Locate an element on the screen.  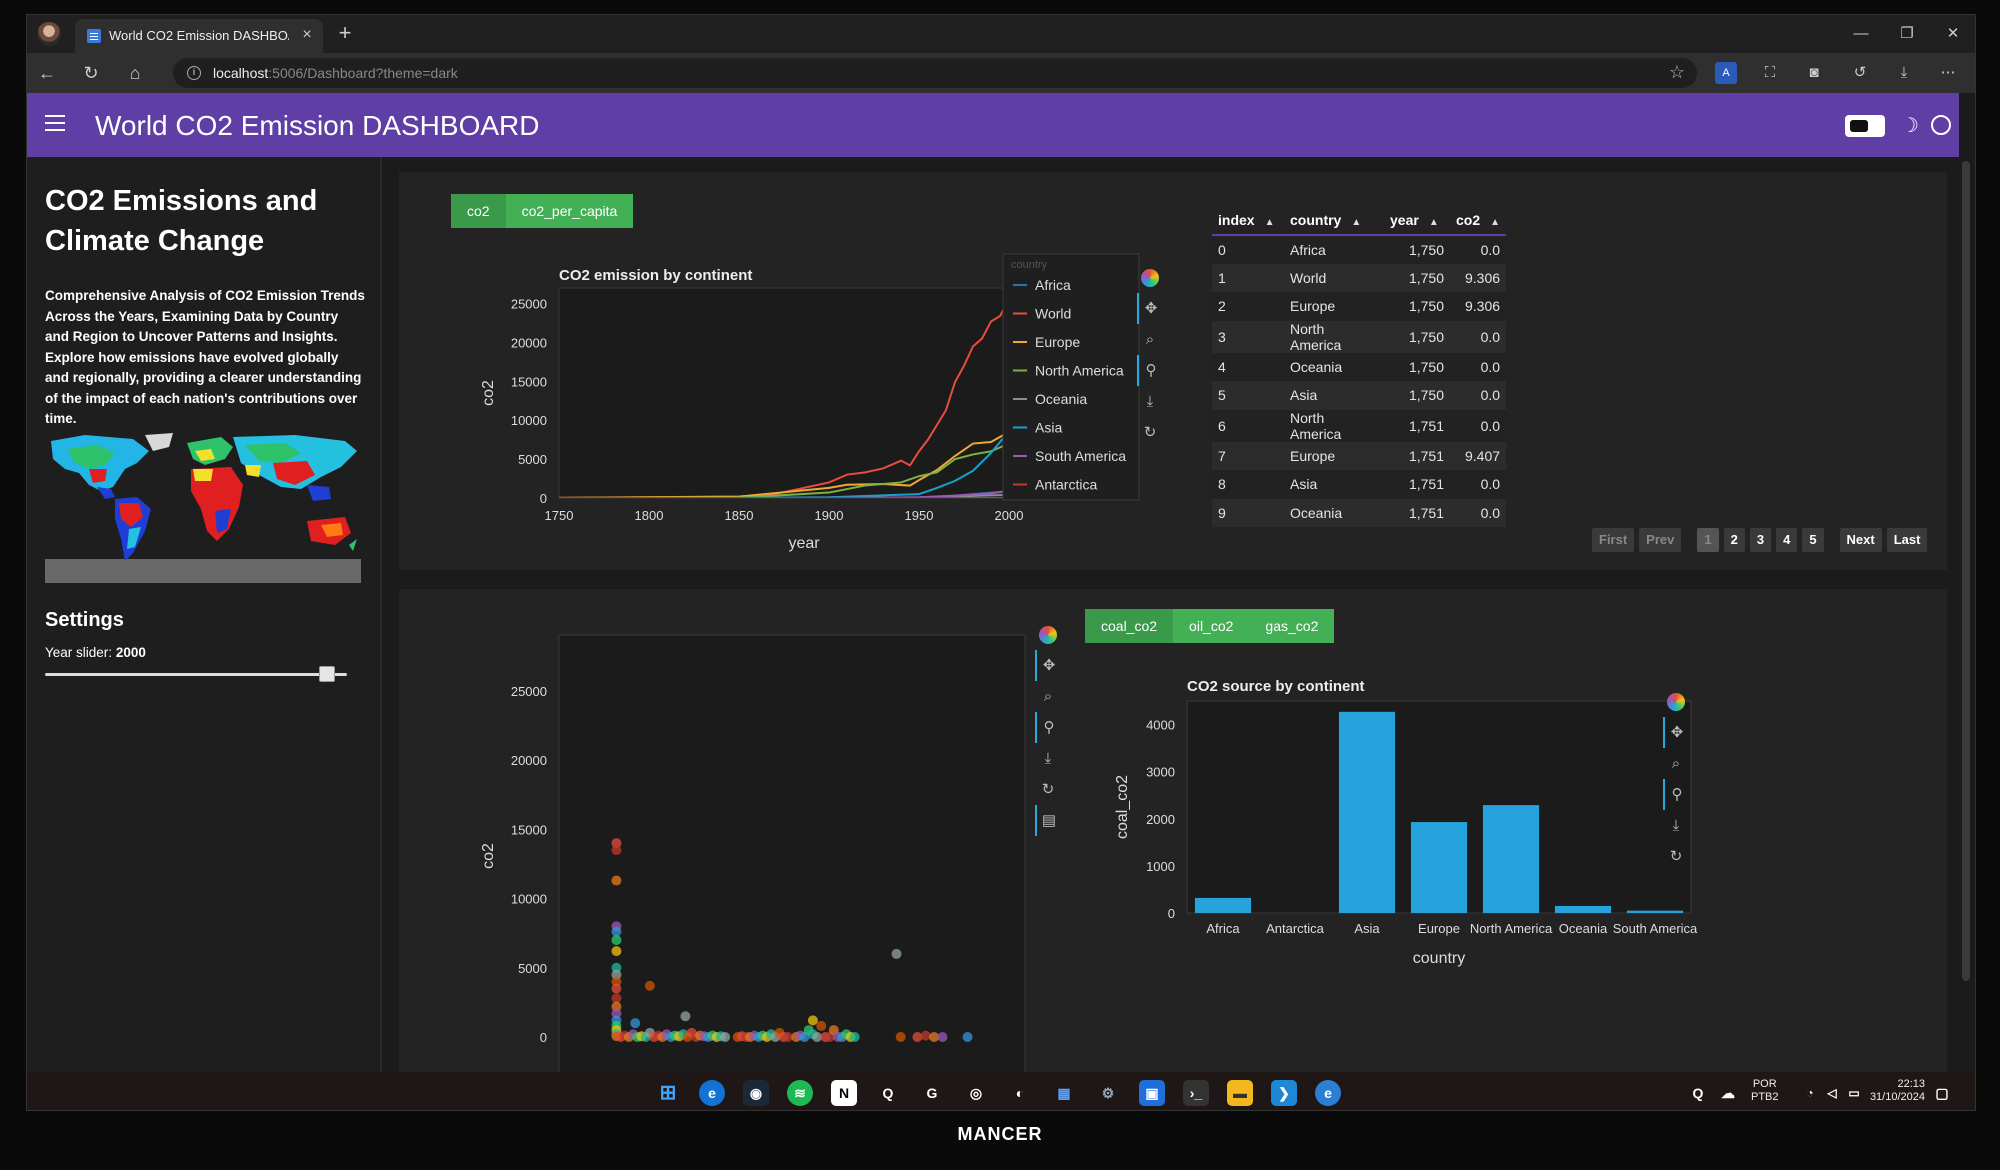
moon-icon: ☽ is located at coordinates (1910, 125).